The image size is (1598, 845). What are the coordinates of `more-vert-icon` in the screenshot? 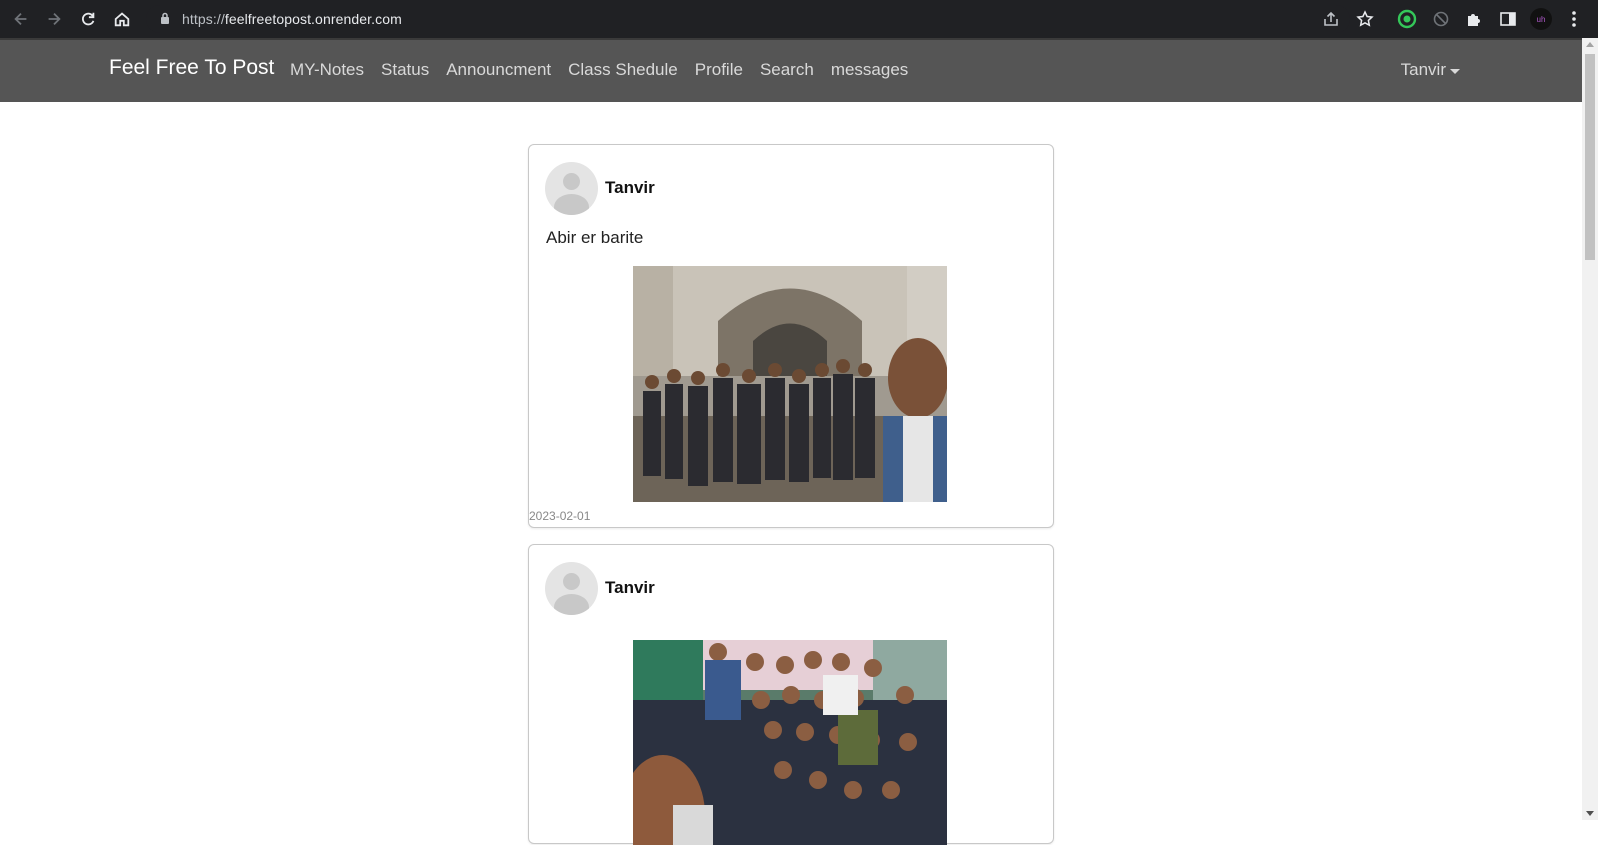 It's located at (1574, 19).